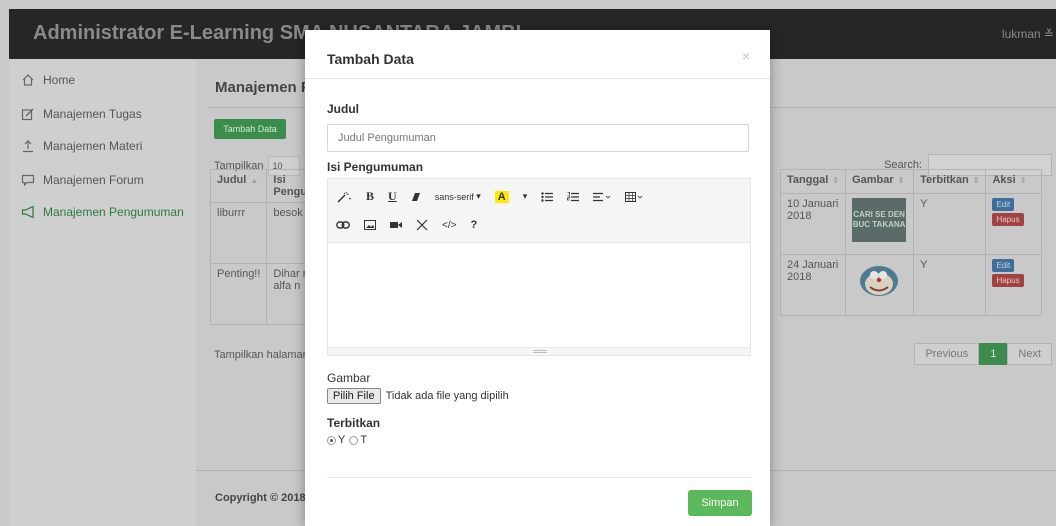 This screenshot has height=526, width=1056. Describe the element at coordinates (331, 440) in the screenshot. I see `radio-y` at that location.